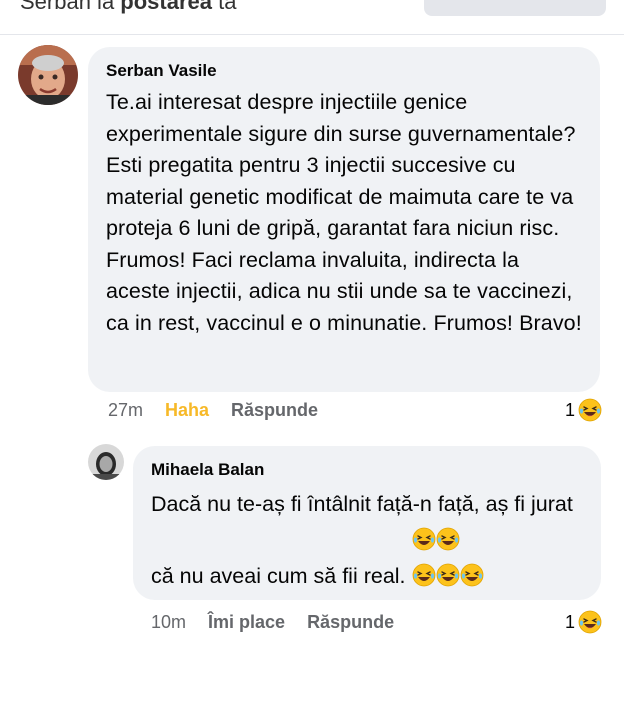  I want to click on comment-time: 27m, so click(125, 410).